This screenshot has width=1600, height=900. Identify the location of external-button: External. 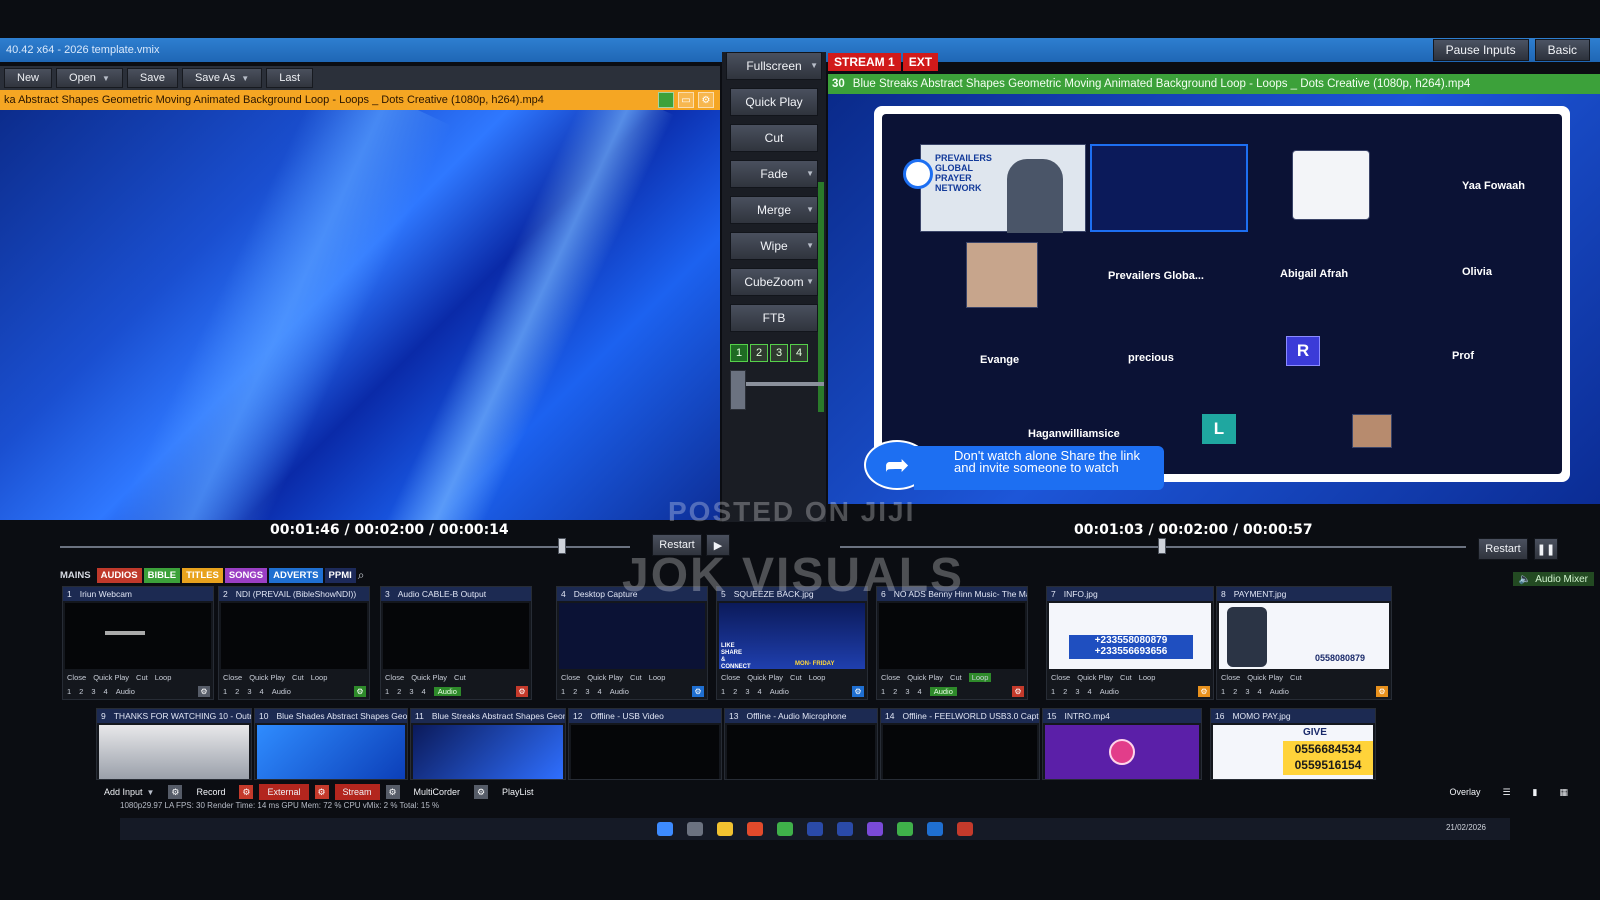
(284, 792).